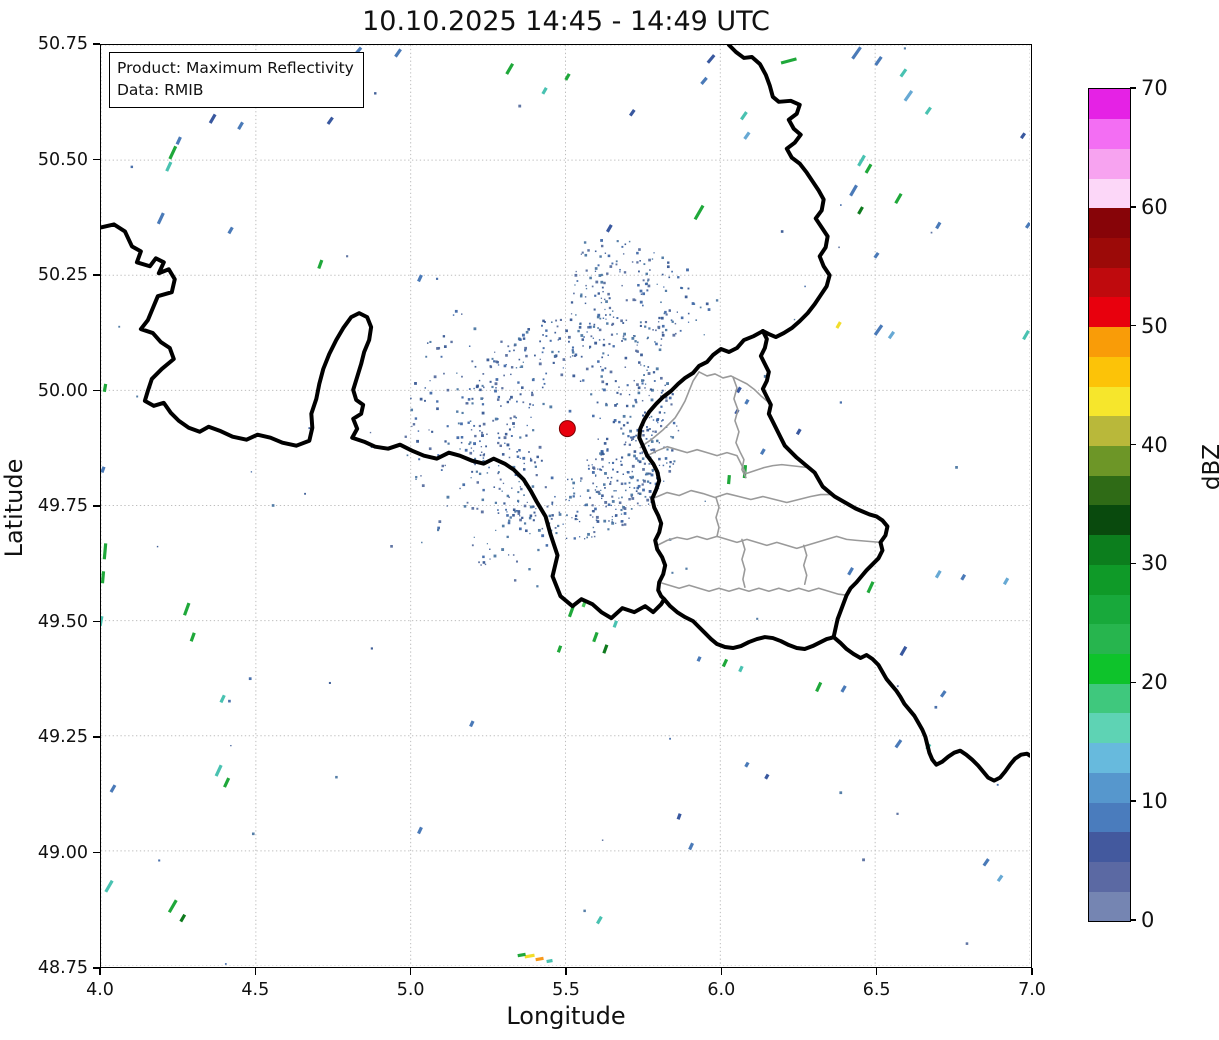 Image resolution: width=1219 pixels, height=1040 pixels. What do you see at coordinates (160, 90) in the screenshot?
I see `legend-data-line: Data: RMIB` at bounding box center [160, 90].